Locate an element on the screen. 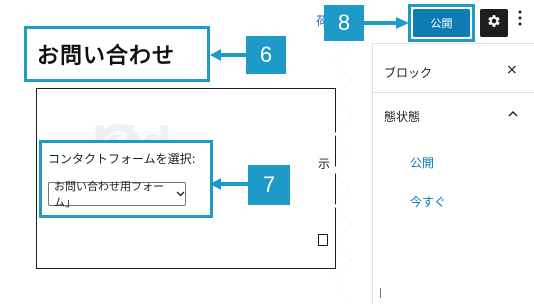 This screenshot has height=304, width=534. publish-button: 公開 is located at coordinates (441, 23).